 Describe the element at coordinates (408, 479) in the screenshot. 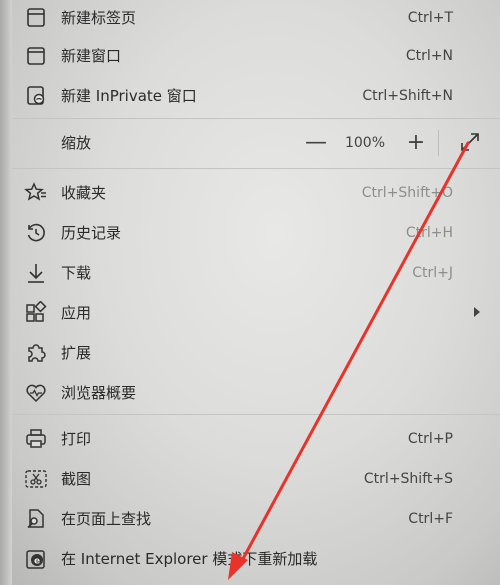

I see `menu-item-shortcut: Ctrl+Shift+S` at that location.